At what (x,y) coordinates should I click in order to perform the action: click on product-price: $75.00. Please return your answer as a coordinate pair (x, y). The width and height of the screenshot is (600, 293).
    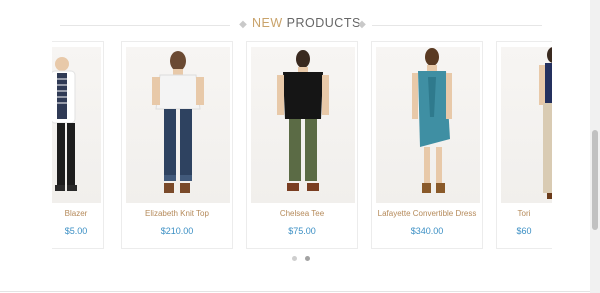
    Looking at the image, I should click on (302, 231).